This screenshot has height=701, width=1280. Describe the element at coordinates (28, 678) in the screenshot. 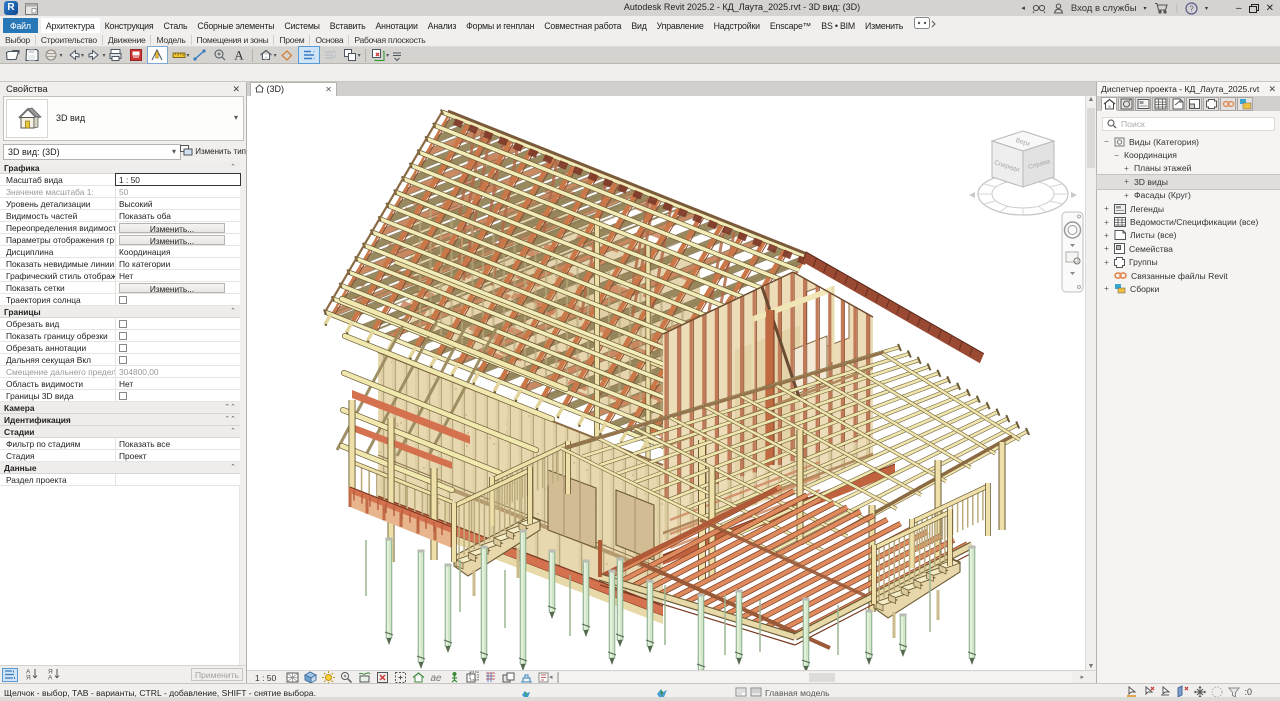

I see `svg-text: Я` at that location.